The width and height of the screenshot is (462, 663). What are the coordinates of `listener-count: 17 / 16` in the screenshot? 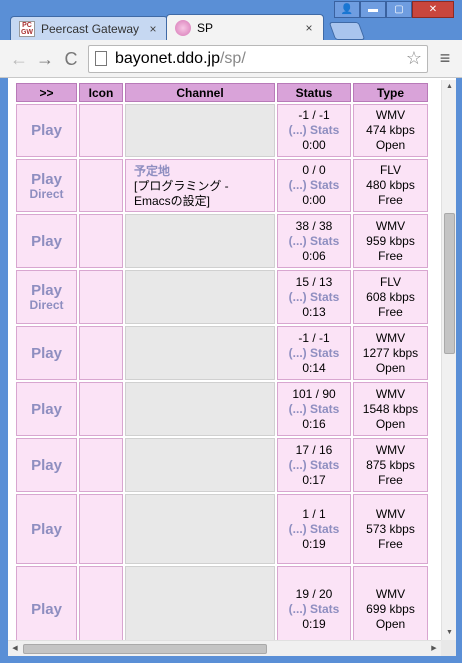 It's located at (314, 449).